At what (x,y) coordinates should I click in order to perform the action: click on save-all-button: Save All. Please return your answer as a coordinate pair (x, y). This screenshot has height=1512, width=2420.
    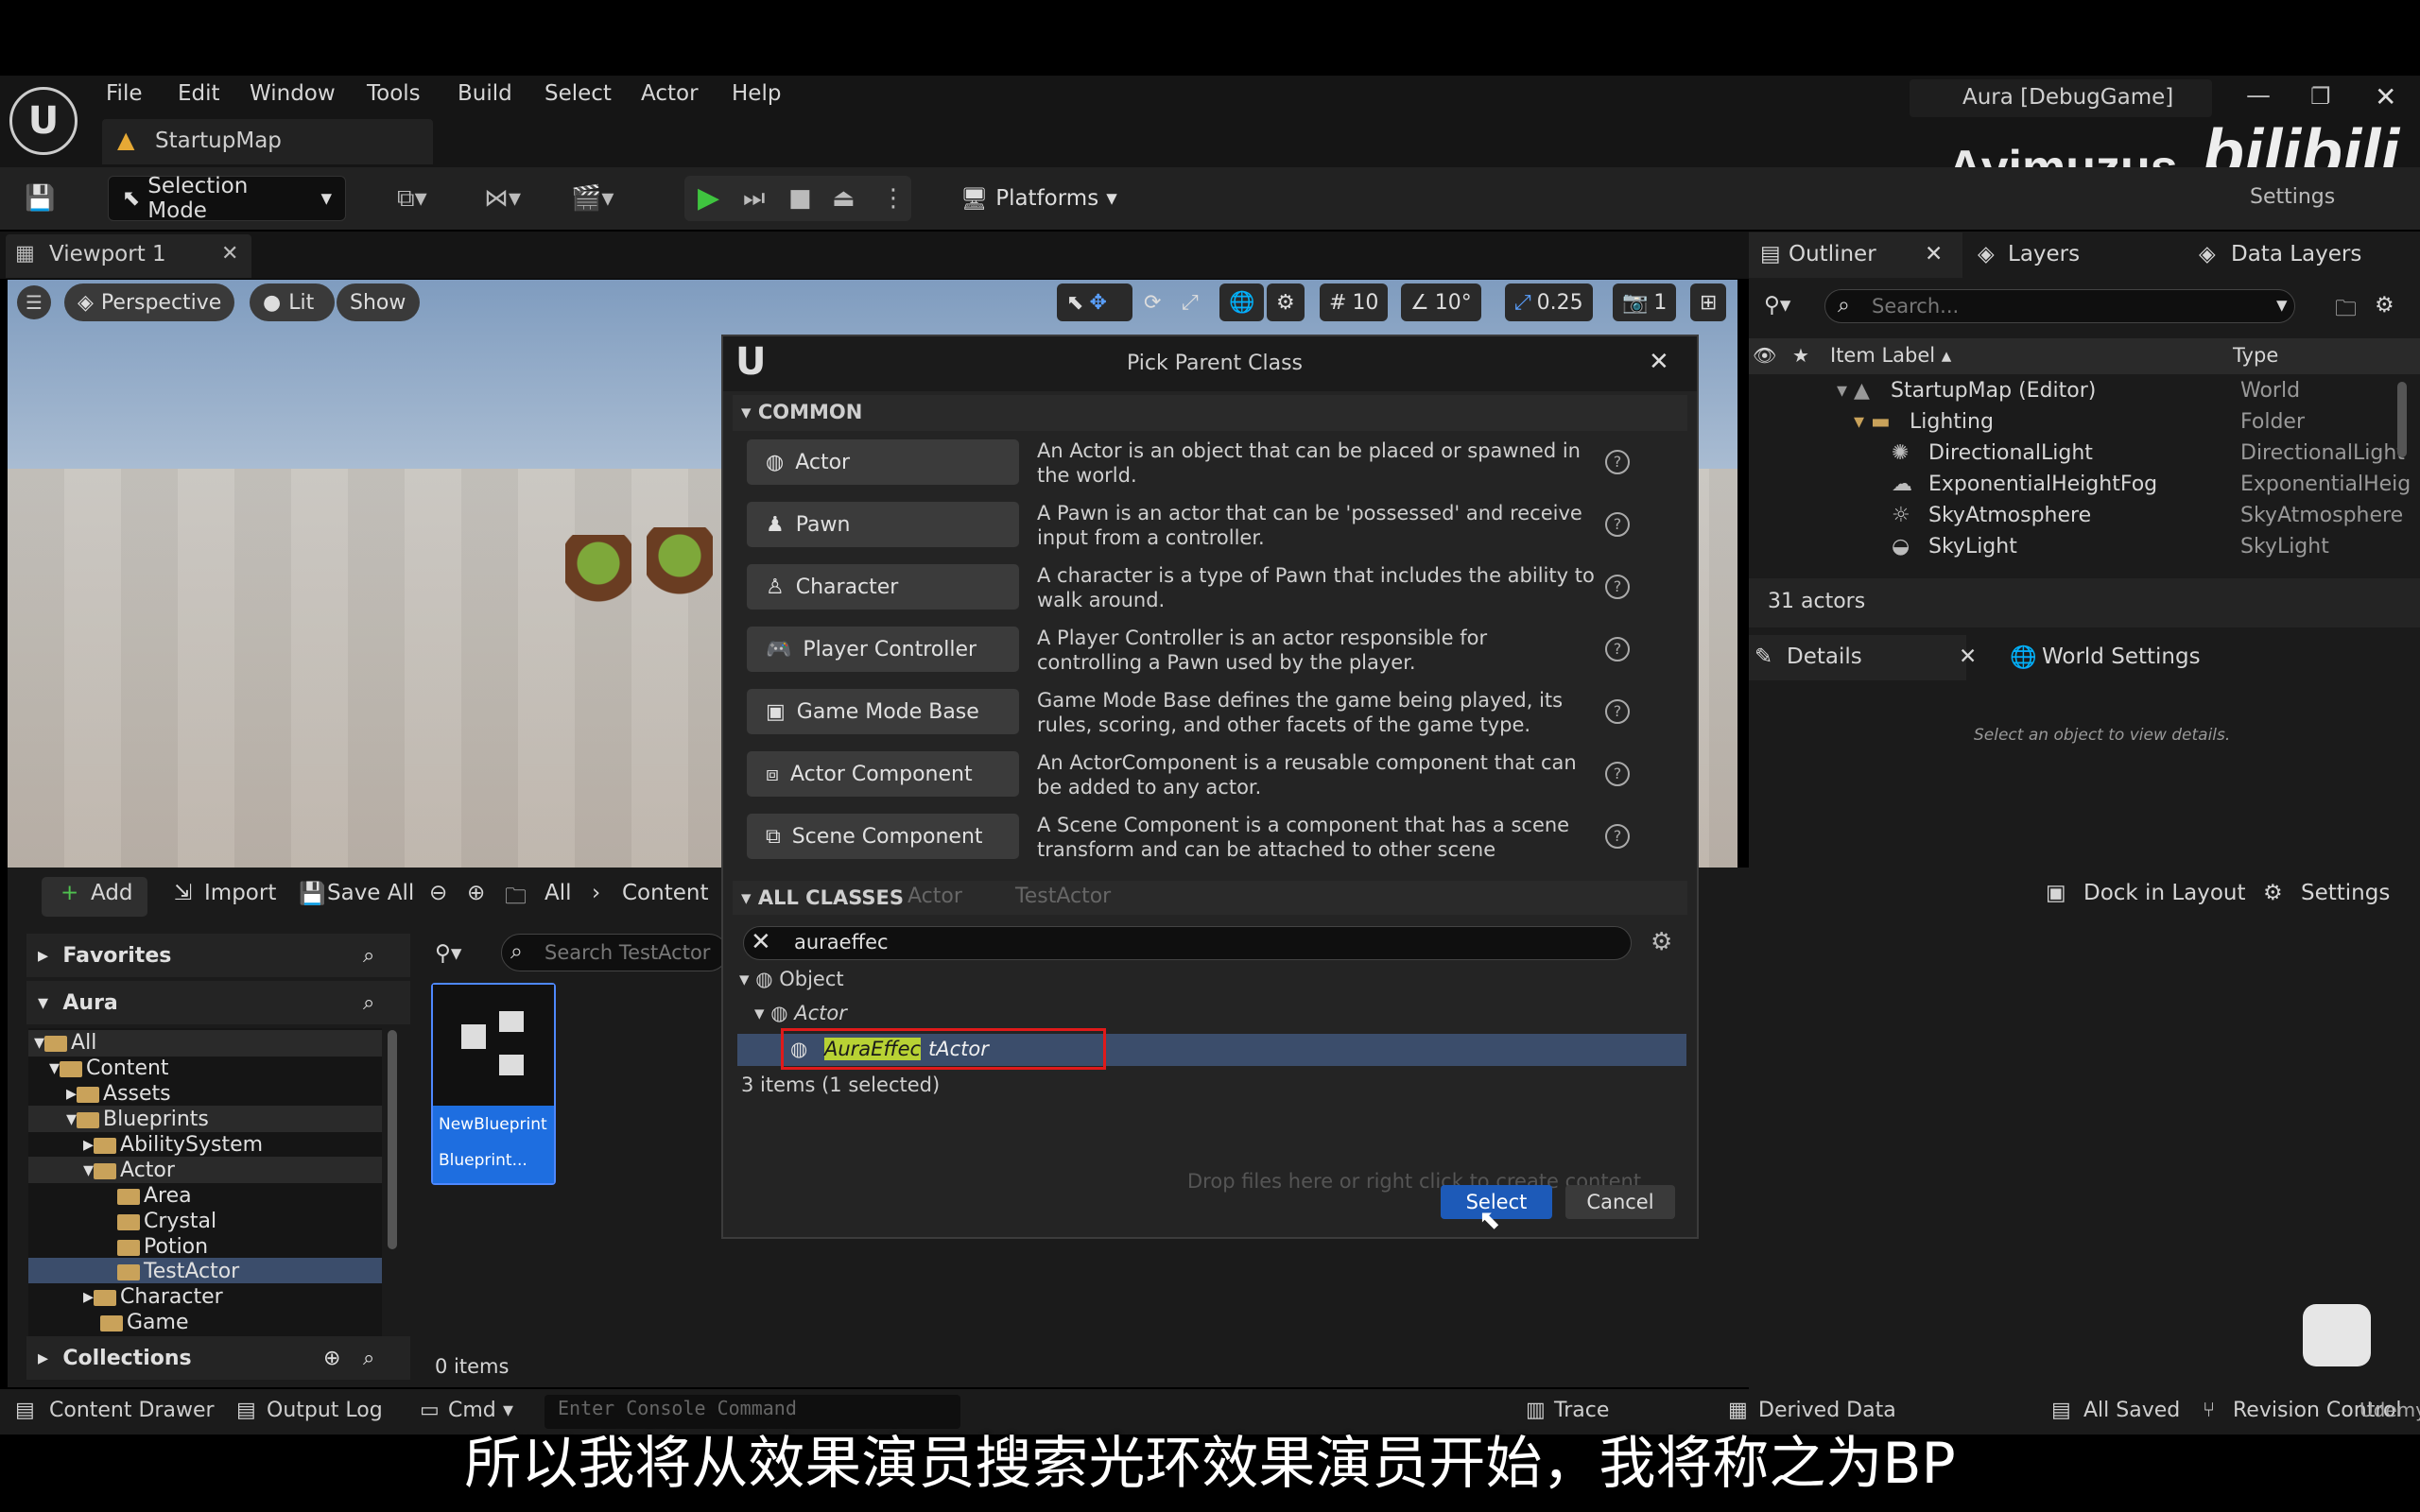
    Looking at the image, I should click on (370, 893).